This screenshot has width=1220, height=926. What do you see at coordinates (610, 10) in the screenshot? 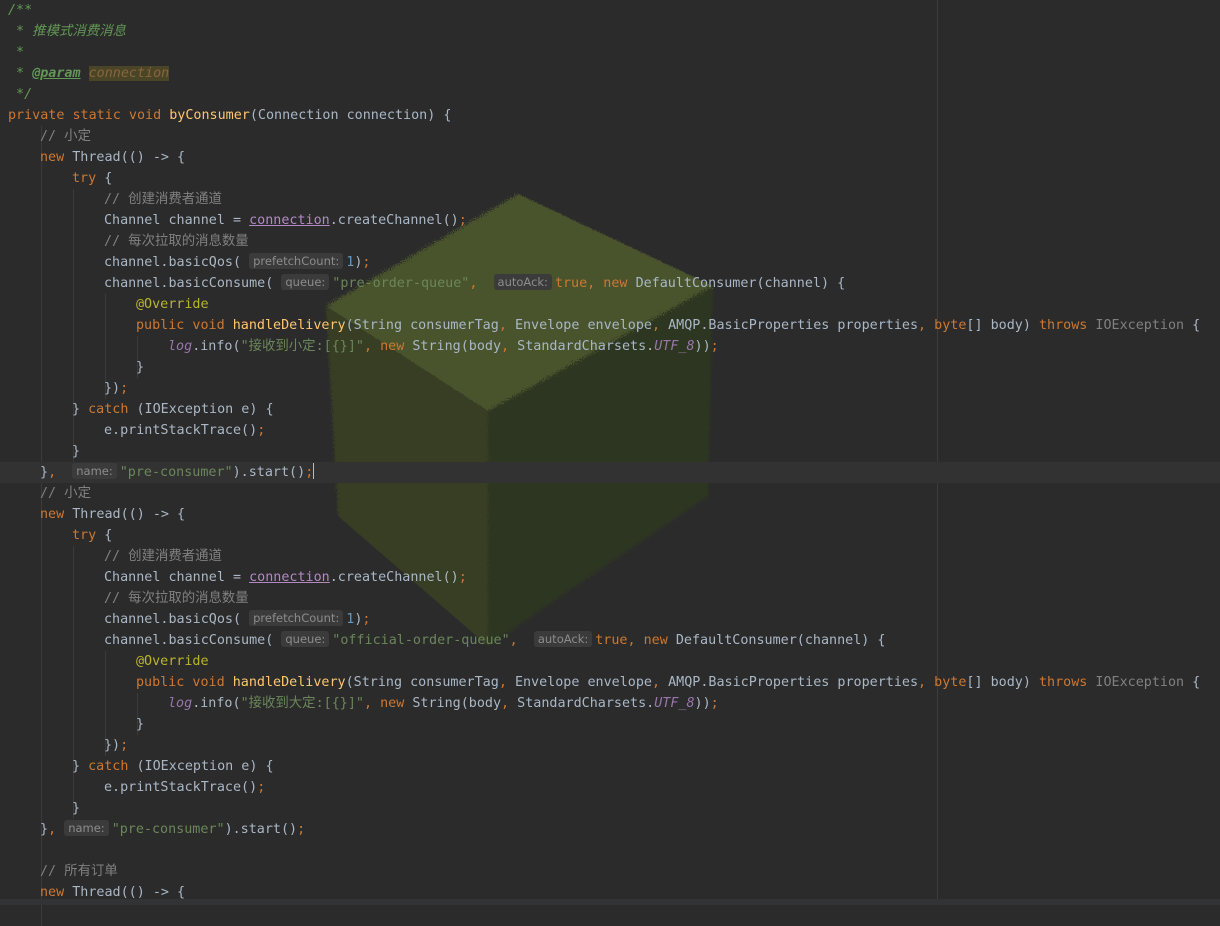
I see `code-line: /**` at bounding box center [610, 10].